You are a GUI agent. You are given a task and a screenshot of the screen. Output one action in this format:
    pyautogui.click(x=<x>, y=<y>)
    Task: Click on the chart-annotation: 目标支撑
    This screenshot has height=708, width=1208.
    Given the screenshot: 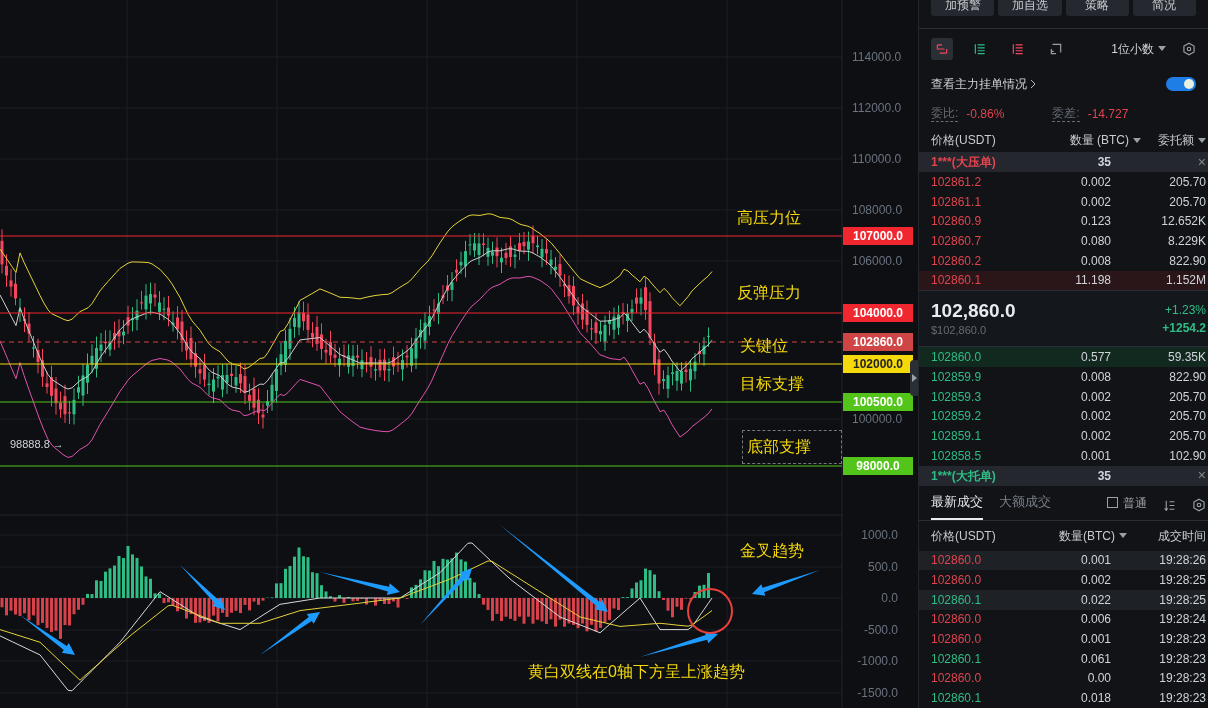 What is the action you would take?
    pyautogui.click(x=772, y=384)
    